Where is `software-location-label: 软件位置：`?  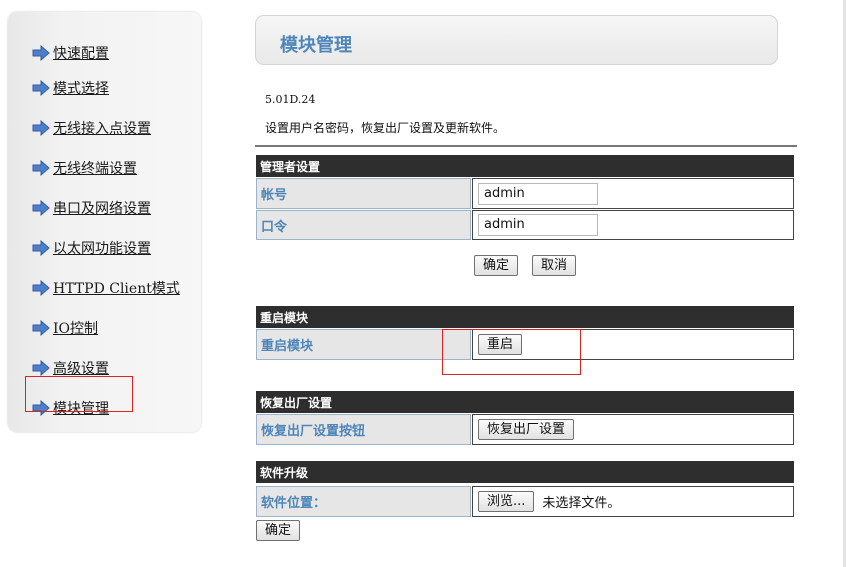
software-location-label: 软件位置： is located at coordinates (363, 501).